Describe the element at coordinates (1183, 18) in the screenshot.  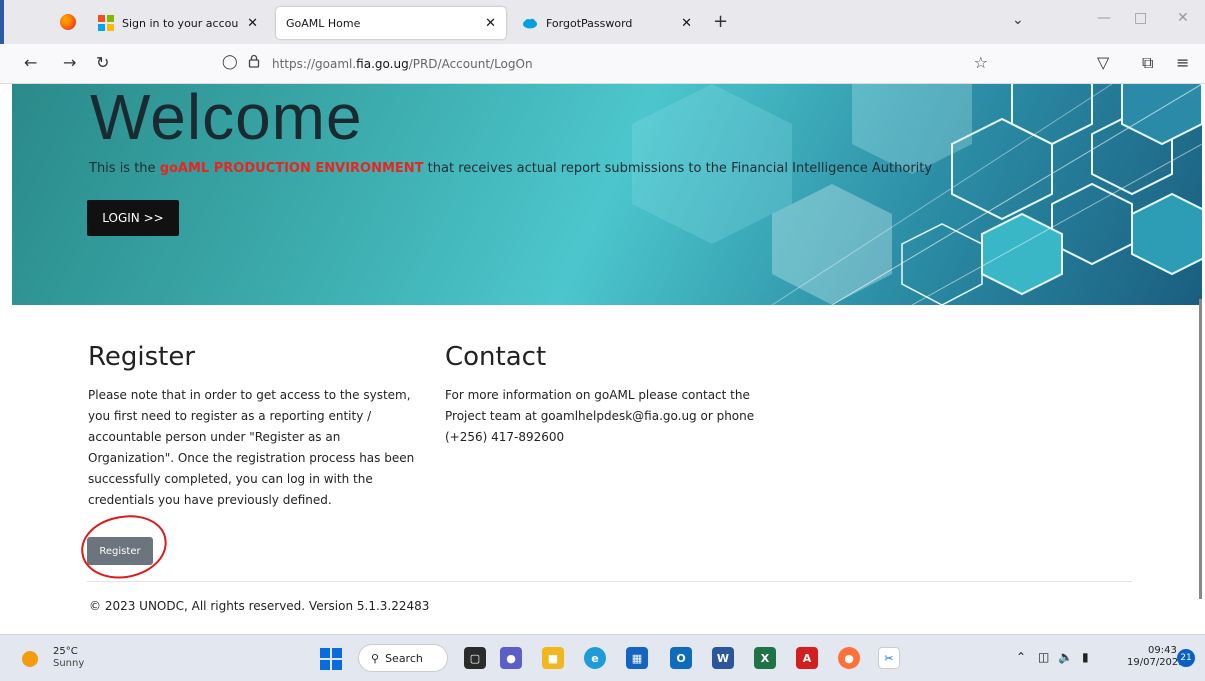
I see `close-window-icon: ✕` at that location.